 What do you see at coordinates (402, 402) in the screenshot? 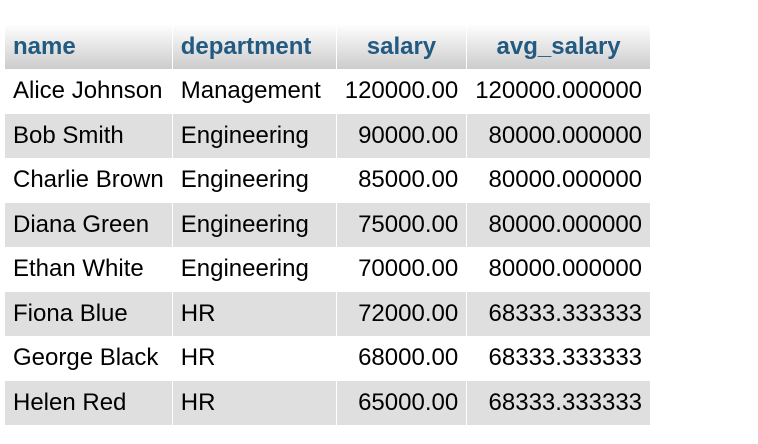
I see `cell-salary: 65000.00` at bounding box center [402, 402].